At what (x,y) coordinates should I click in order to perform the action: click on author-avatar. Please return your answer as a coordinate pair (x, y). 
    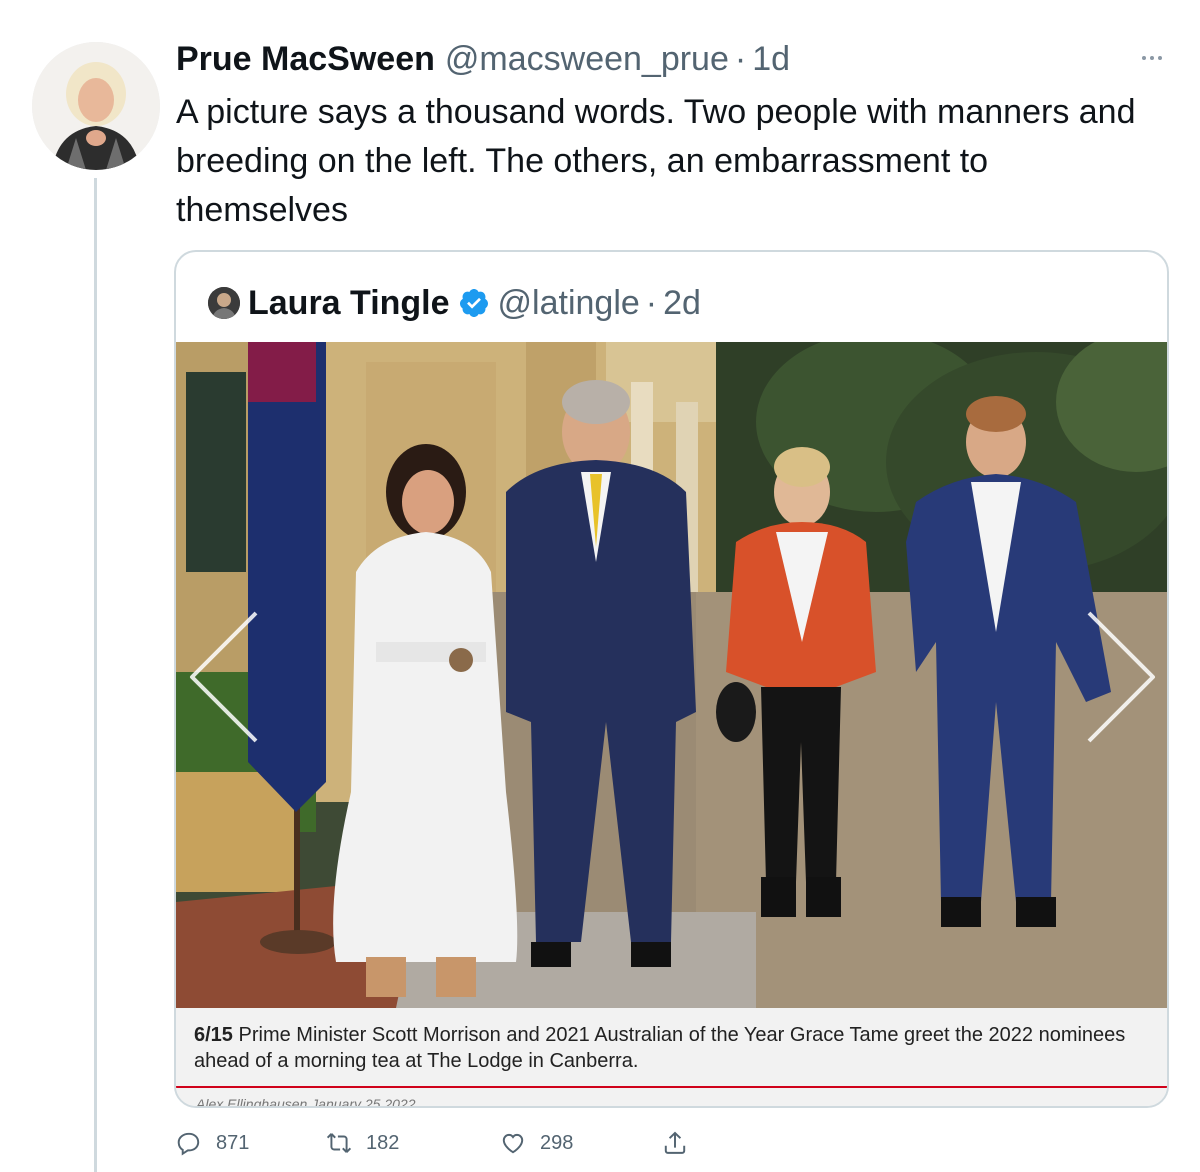
    Looking at the image, I should click on (96, 106).